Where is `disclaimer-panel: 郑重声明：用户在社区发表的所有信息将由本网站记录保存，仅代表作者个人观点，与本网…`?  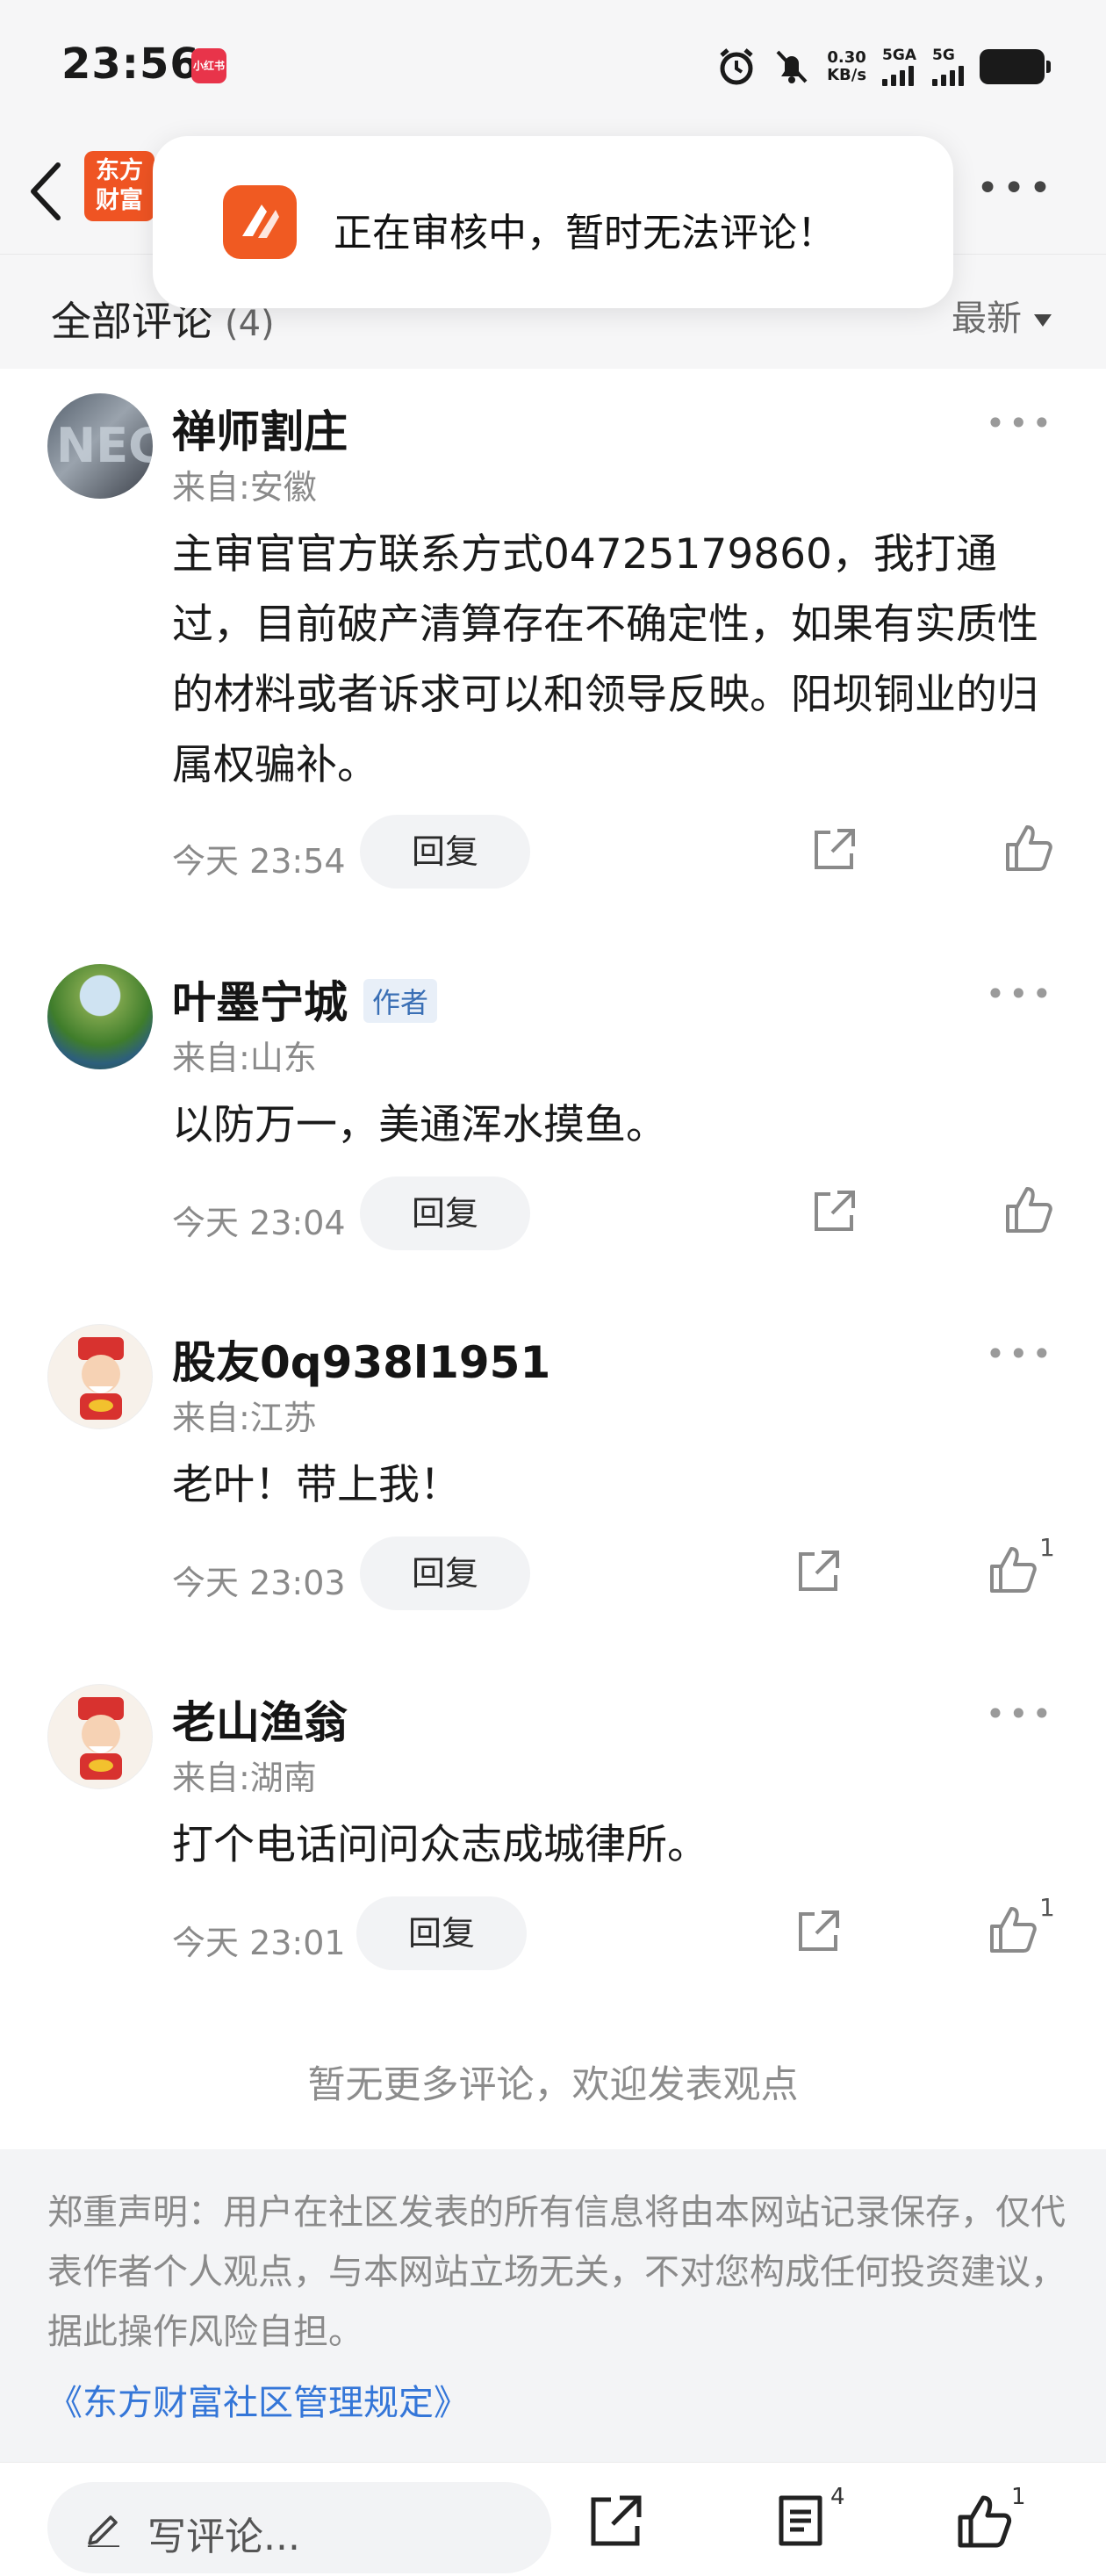
disclaimer-panel: 郑重声明：用户在社区发表的所有信息将由本网站记录保存，仅代表作者个人观点，与本网… is located at coordinates (553, 2305).